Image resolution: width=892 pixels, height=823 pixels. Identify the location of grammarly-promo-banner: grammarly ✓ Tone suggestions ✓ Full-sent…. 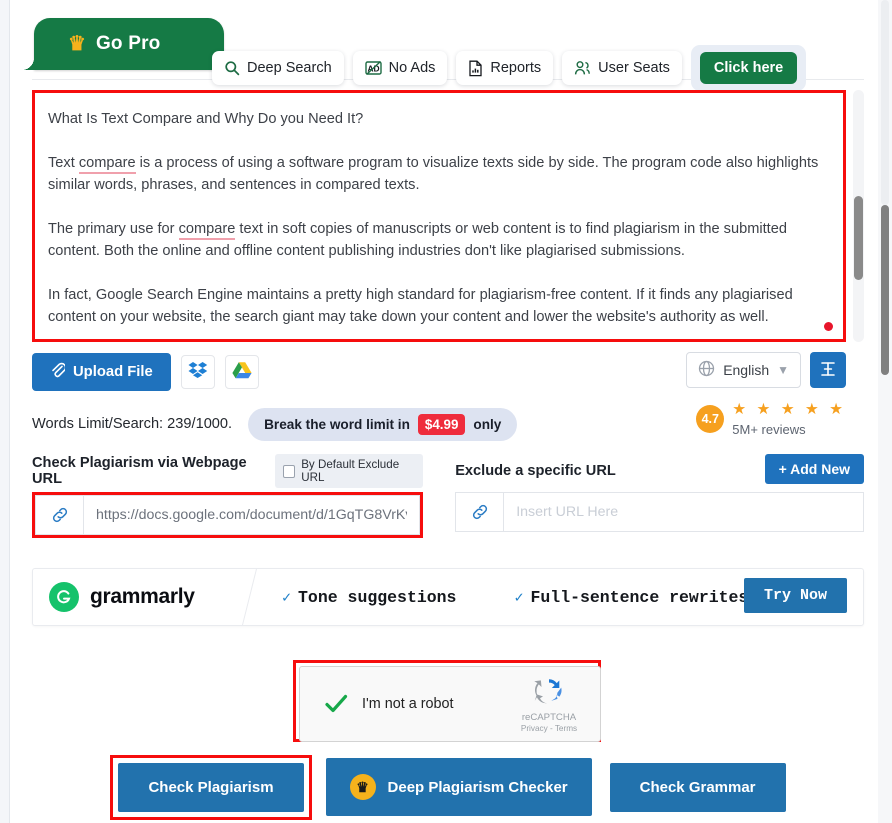
(448, 597).